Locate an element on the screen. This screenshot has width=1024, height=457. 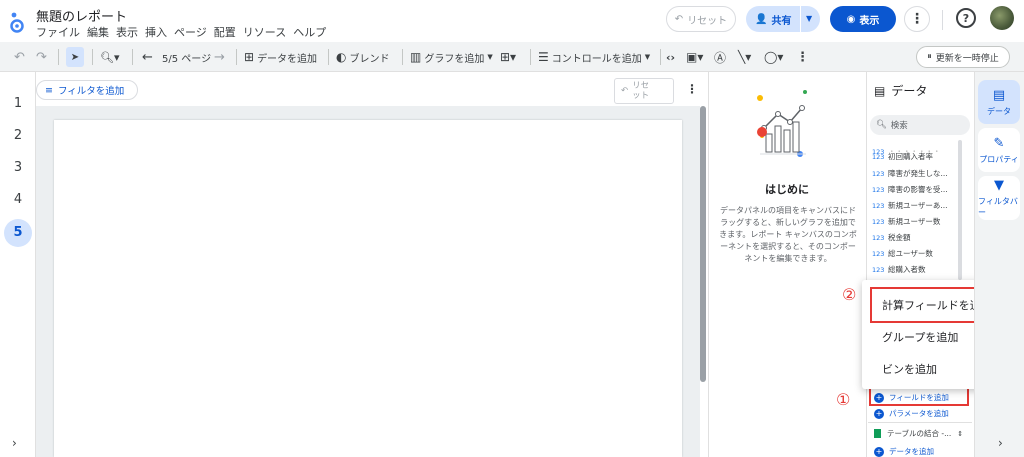
select-cursor-icon: ➤ is located at coordinates (75, 57).